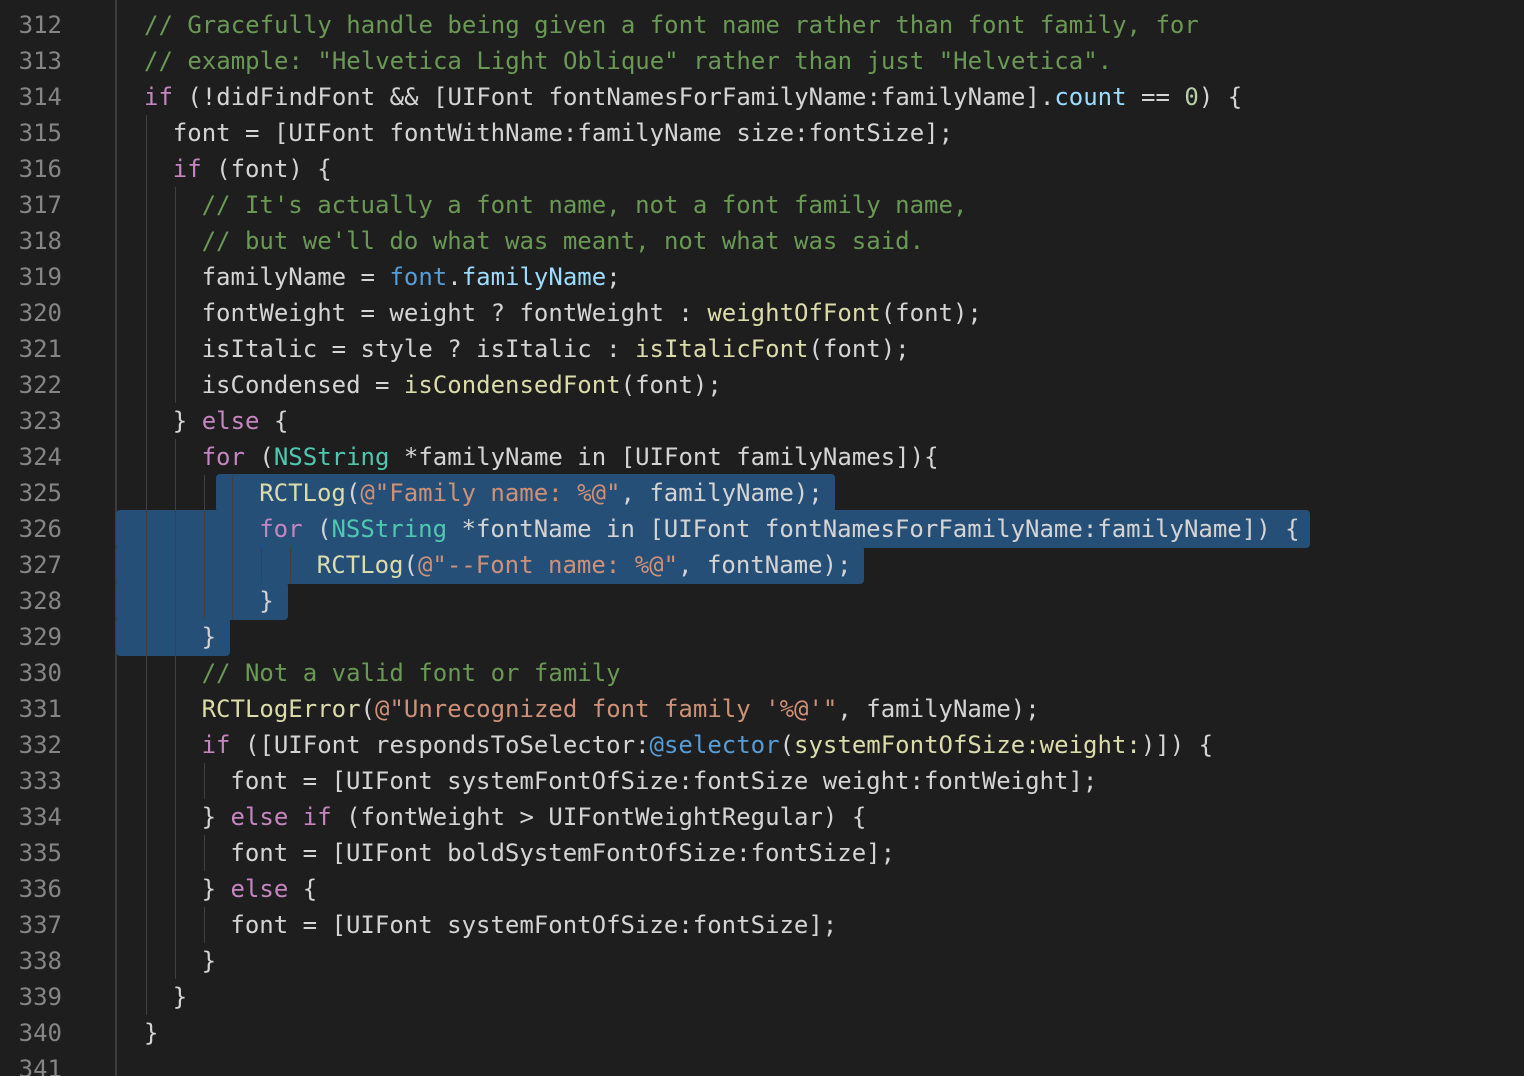 This screenshot has height=1076, width=1524. Describe the element at coordinates (40, 493) in the screenshot. I see `line-number: 325` at that location.